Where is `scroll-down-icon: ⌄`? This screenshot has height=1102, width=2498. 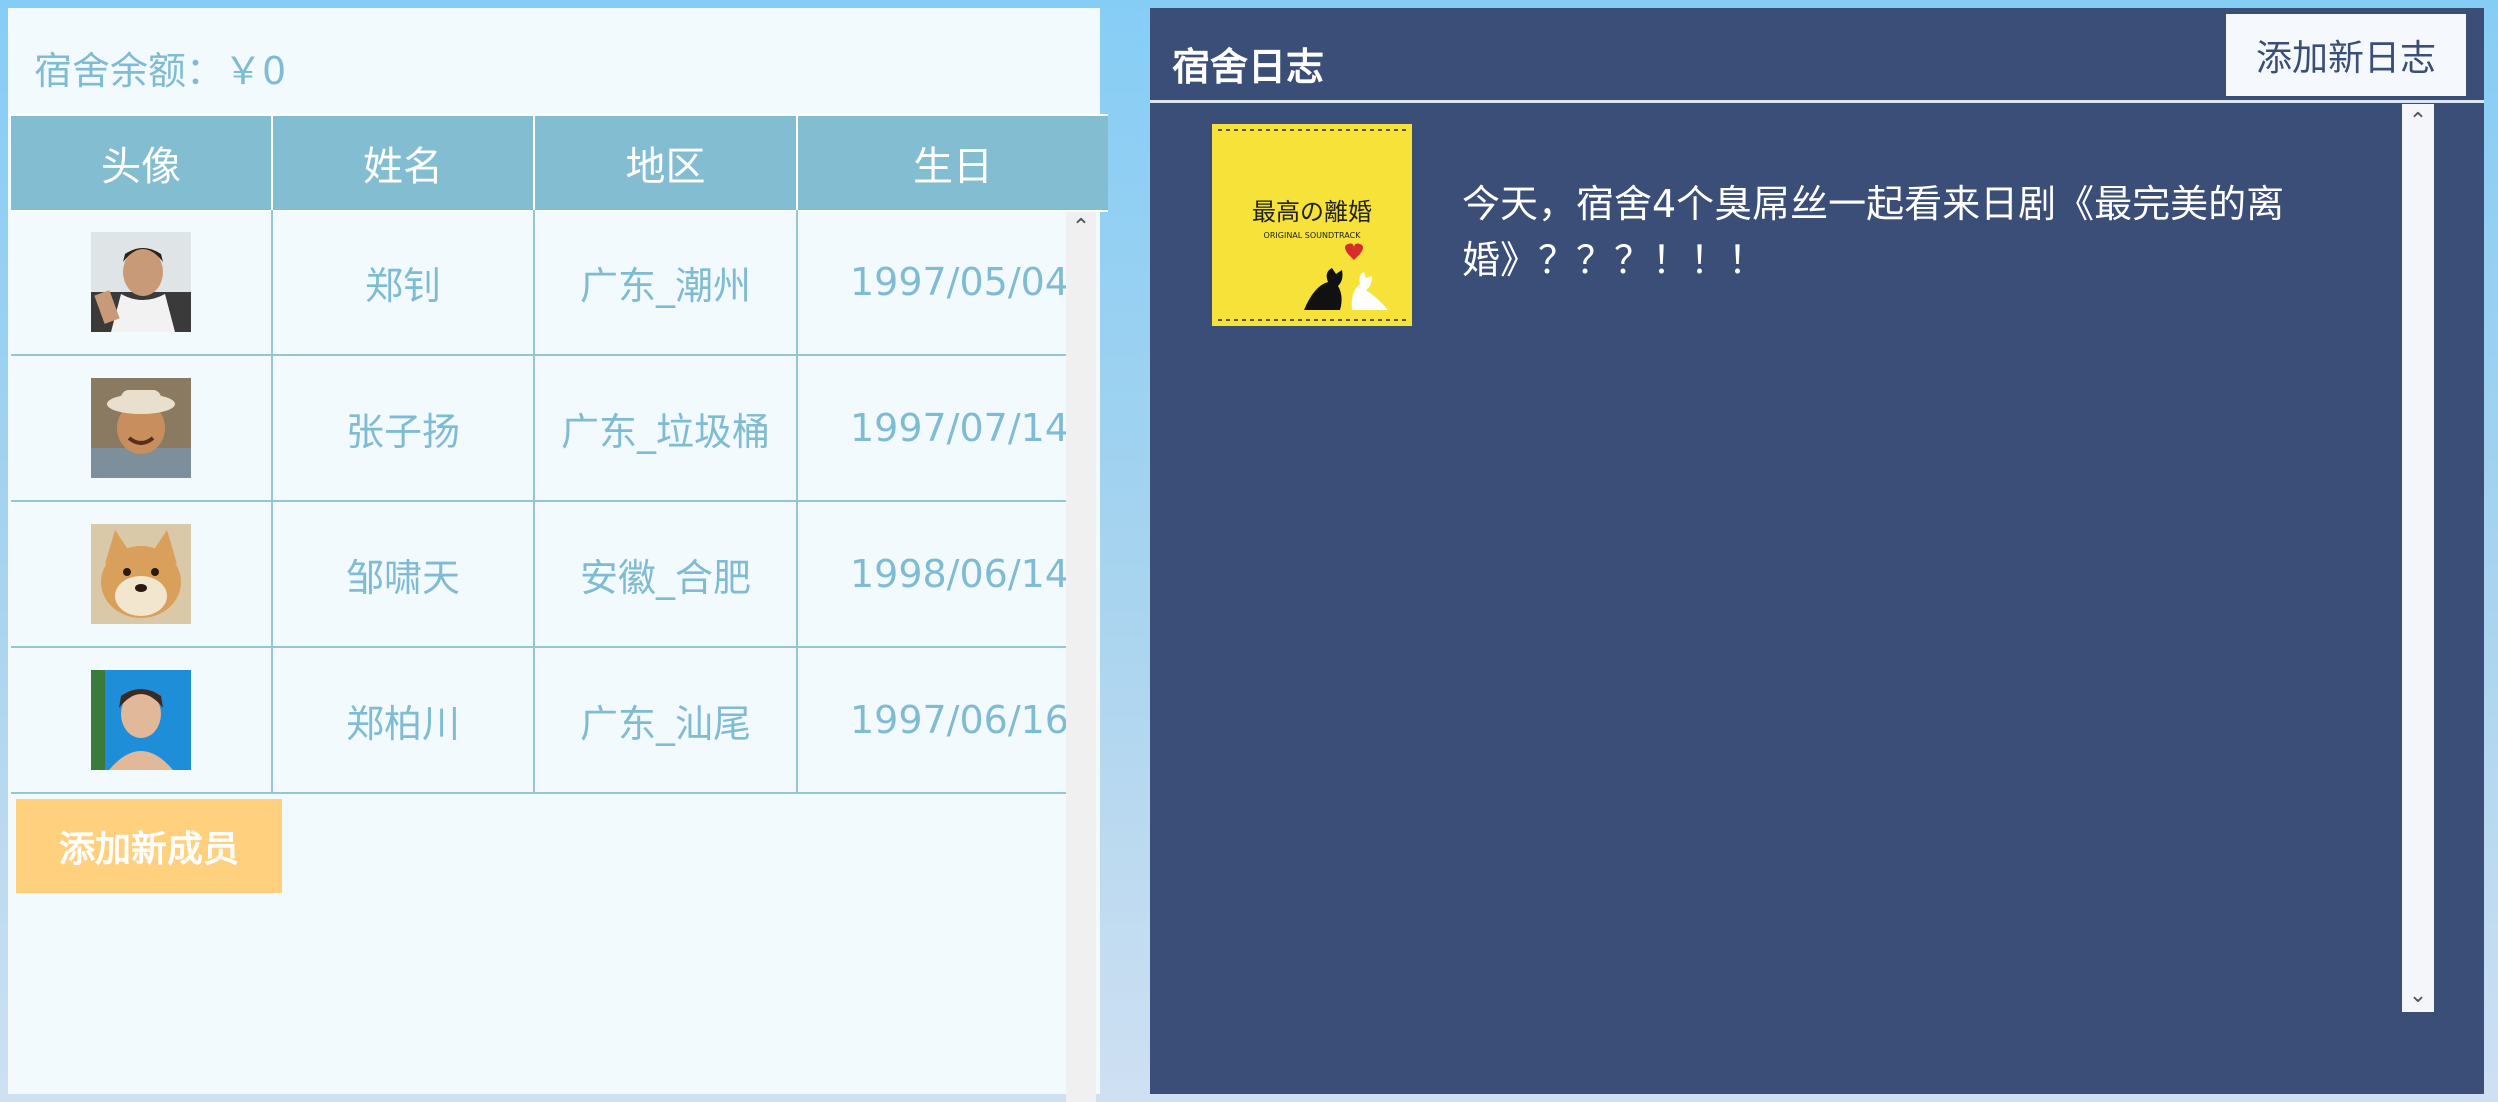
scroll-down-icon: ⌄ is located at coordinates (2418, 995).